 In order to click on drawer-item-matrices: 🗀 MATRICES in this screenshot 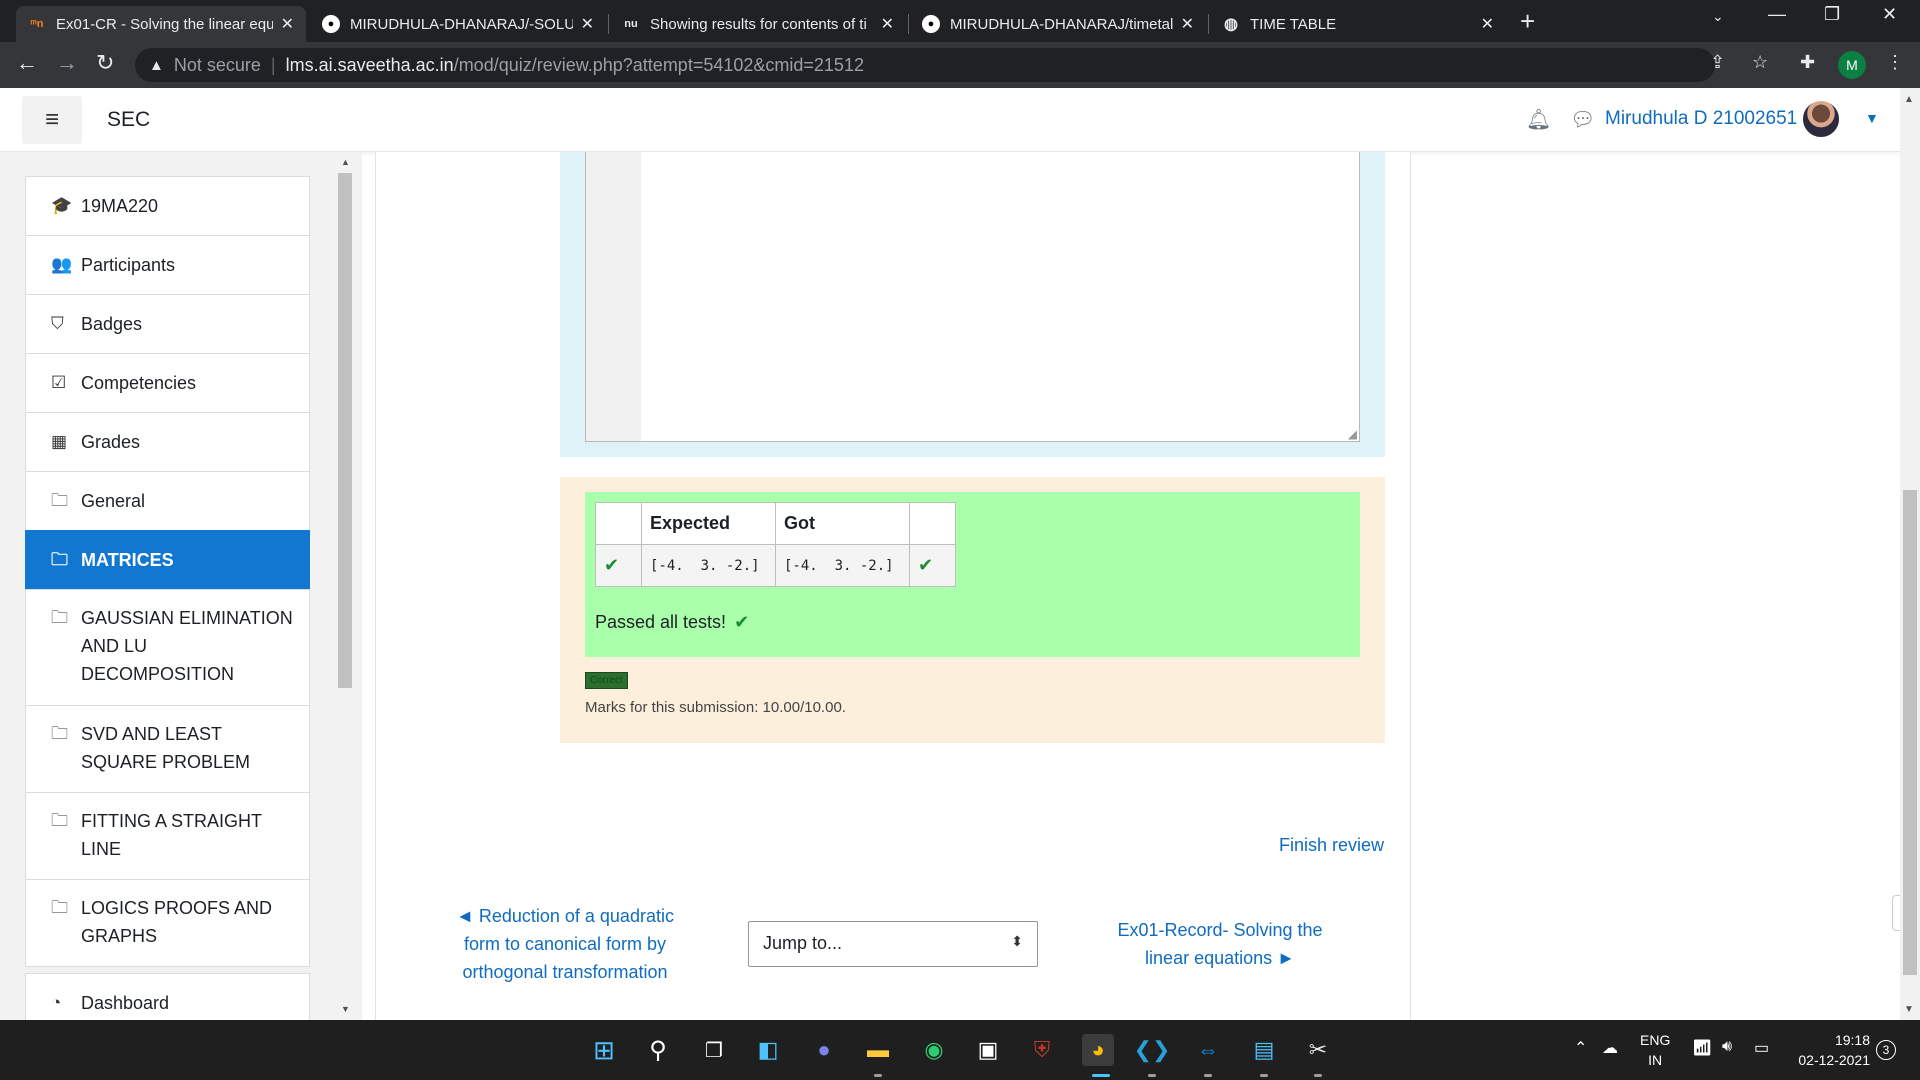, I will do `click(167, 559)`.